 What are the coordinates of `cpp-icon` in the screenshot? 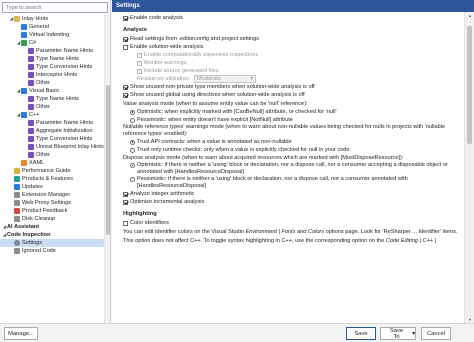 It's located at (24, 115).